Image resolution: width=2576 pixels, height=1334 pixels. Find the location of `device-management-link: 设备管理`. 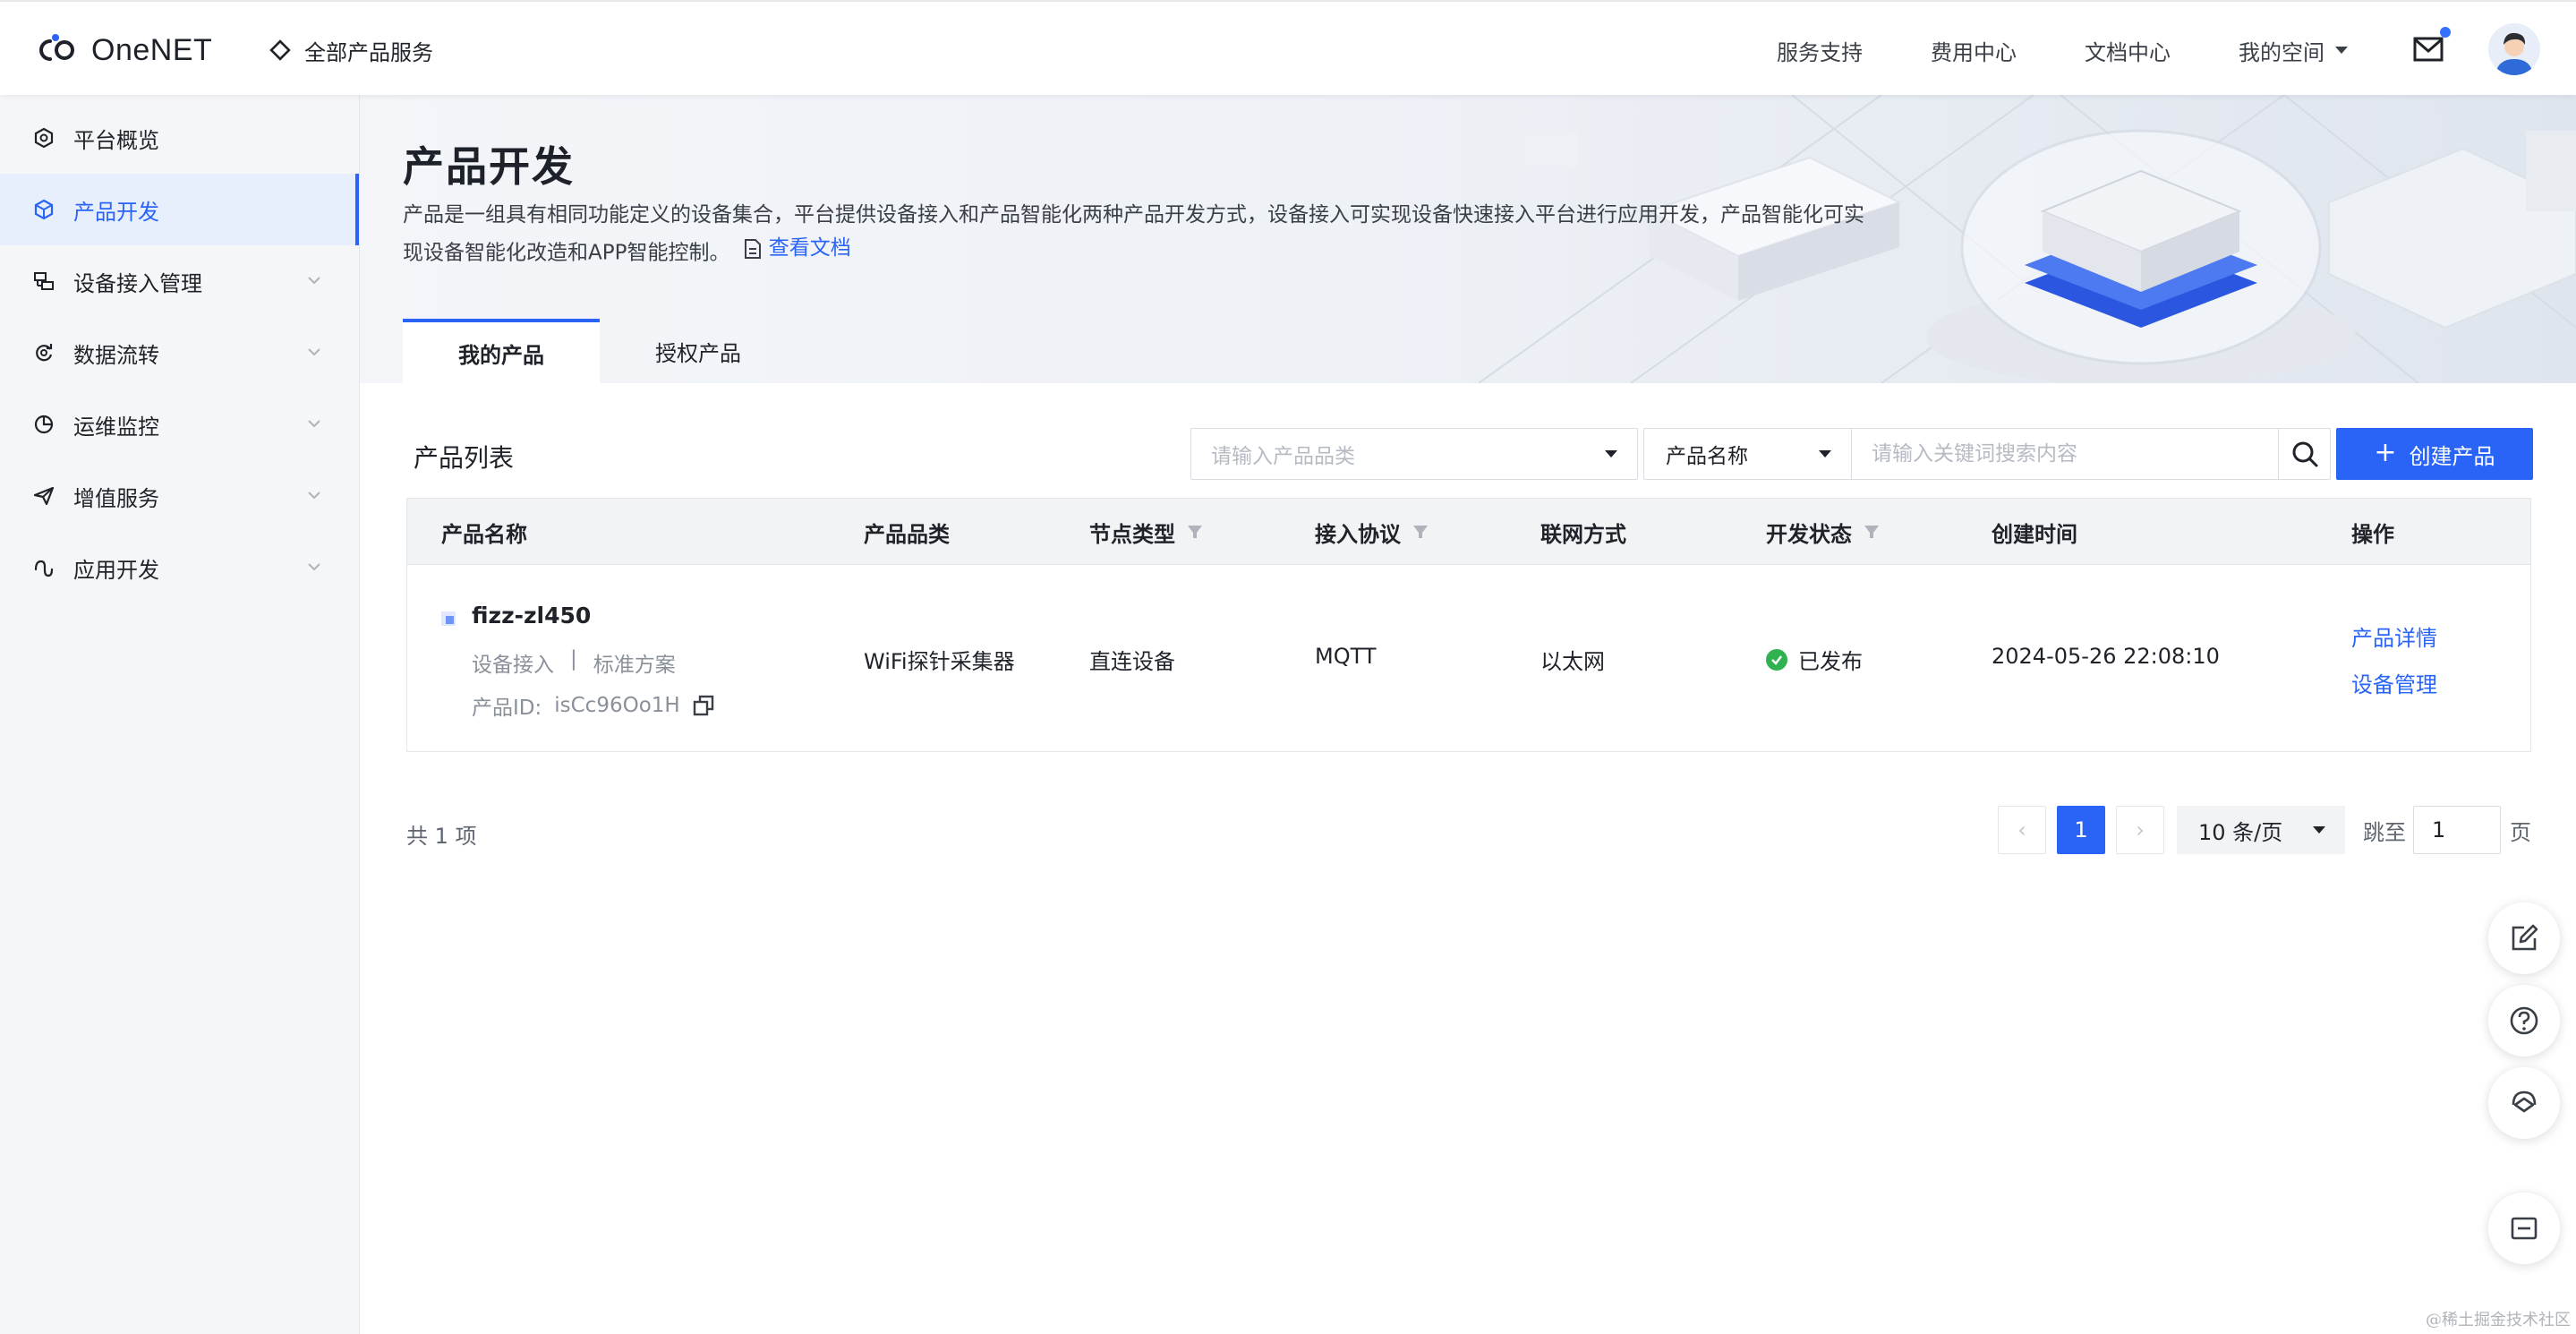

device-management-link: 设备管理 is located at coordinates (2394, 682).